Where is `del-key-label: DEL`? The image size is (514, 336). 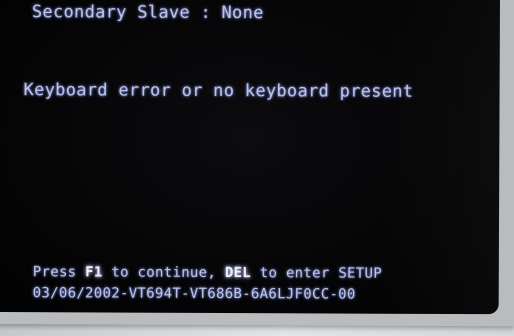 del-key-label: DEL is located at coordinates (238, 273).